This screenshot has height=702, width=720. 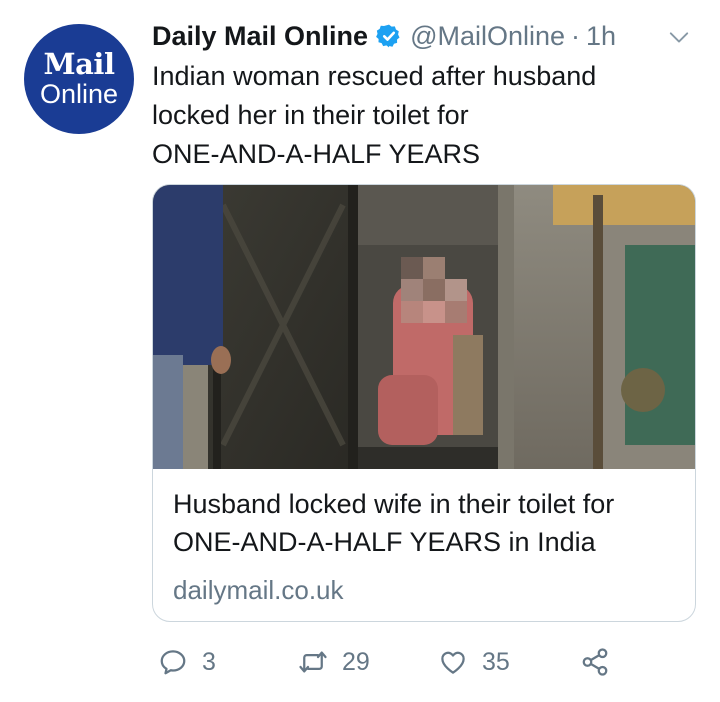 What do you see at coordinates (412, 662) in the screenshot?
I see `tweet-actions: 3 29 35` at bounding box center [412, 662].